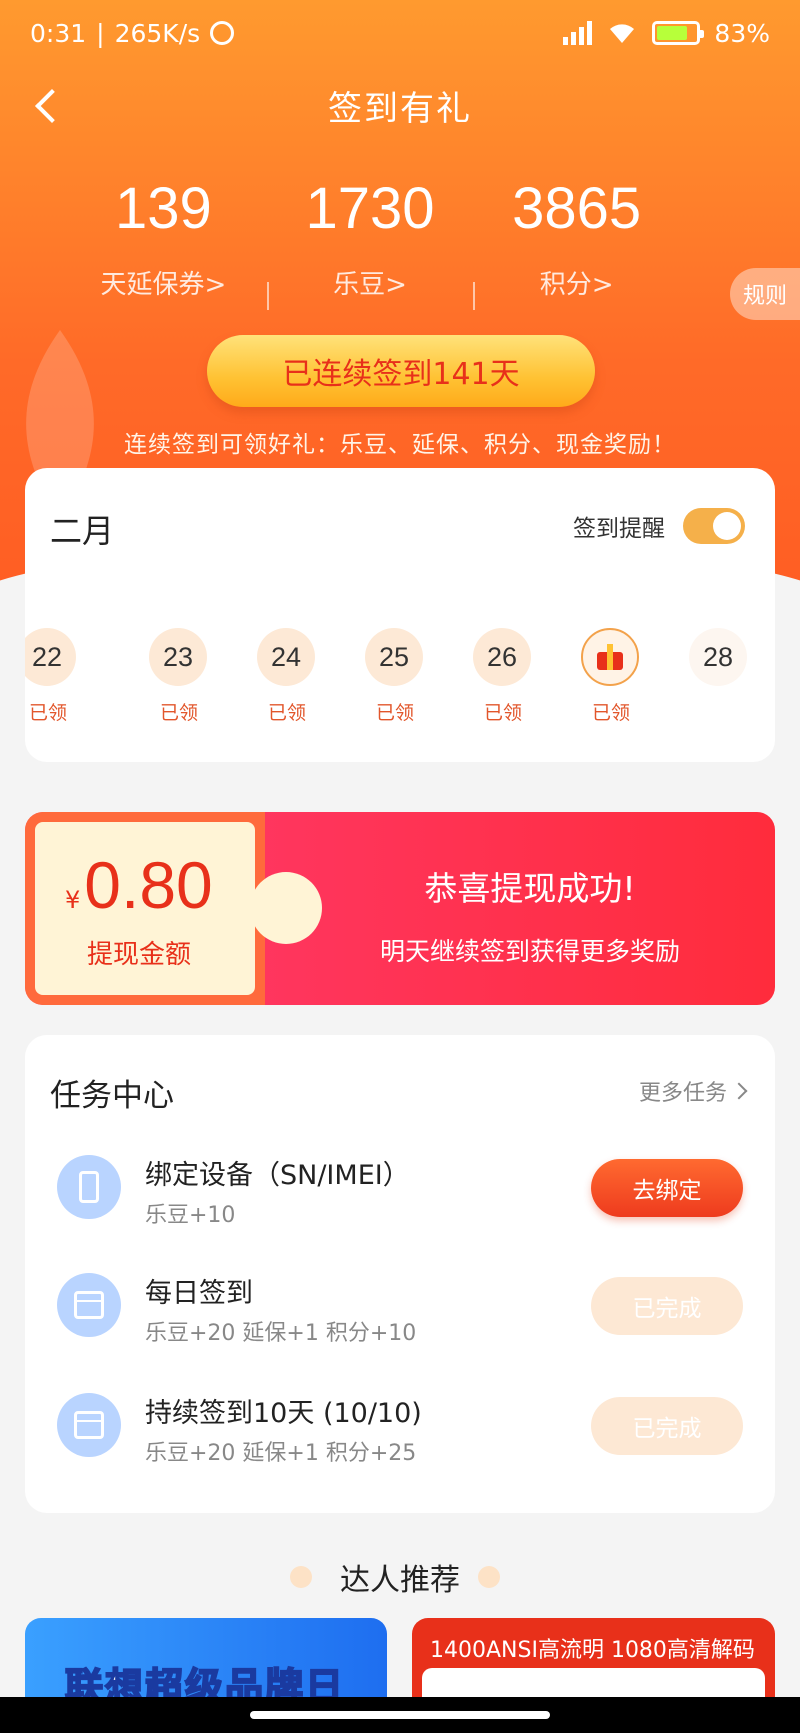 Image resolution: width=800 pixels, height=1733 pixels. What do you see at coordinates (163, 240) in the screenshot?
I see `stat-warranty: 139 天延保券>` at bounding box center [163, 240].